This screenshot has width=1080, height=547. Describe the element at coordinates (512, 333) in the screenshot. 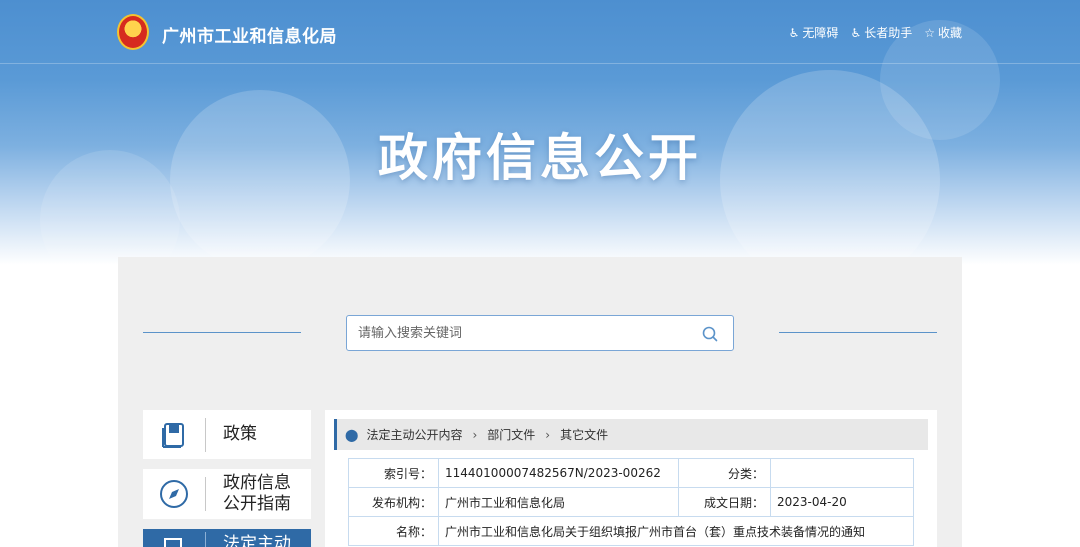

I see `search-input` at that location.